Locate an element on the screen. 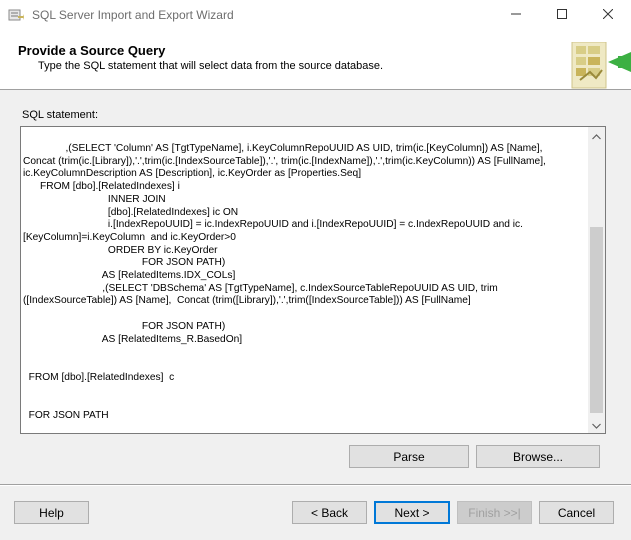  page-title: Provide a Source Query is located at coordinates (92, 50).